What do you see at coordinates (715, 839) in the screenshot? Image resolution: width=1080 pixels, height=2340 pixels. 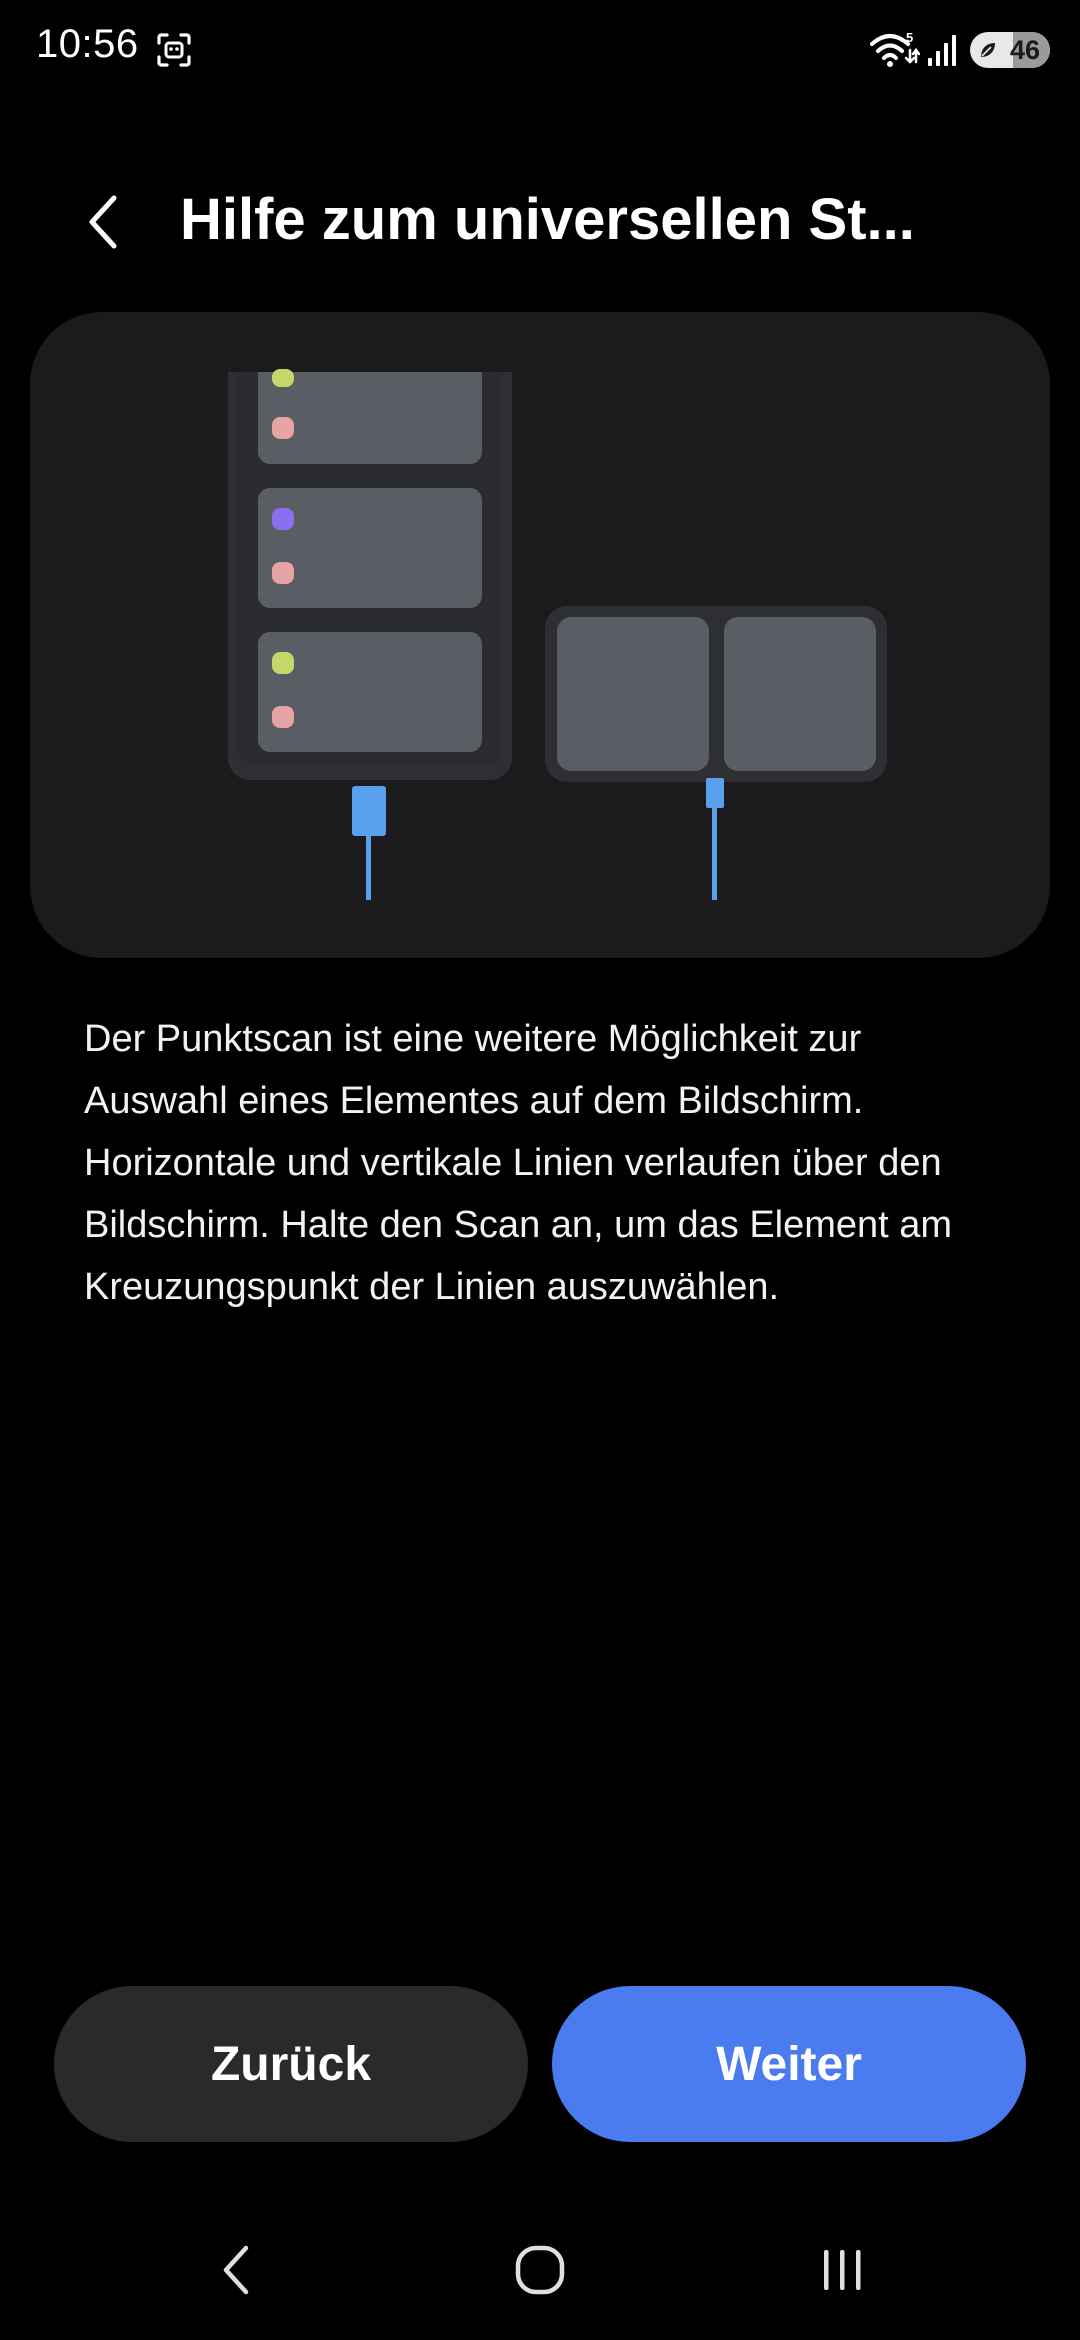 I see `tablet-cable-icon` at bounding box center [715, 839].